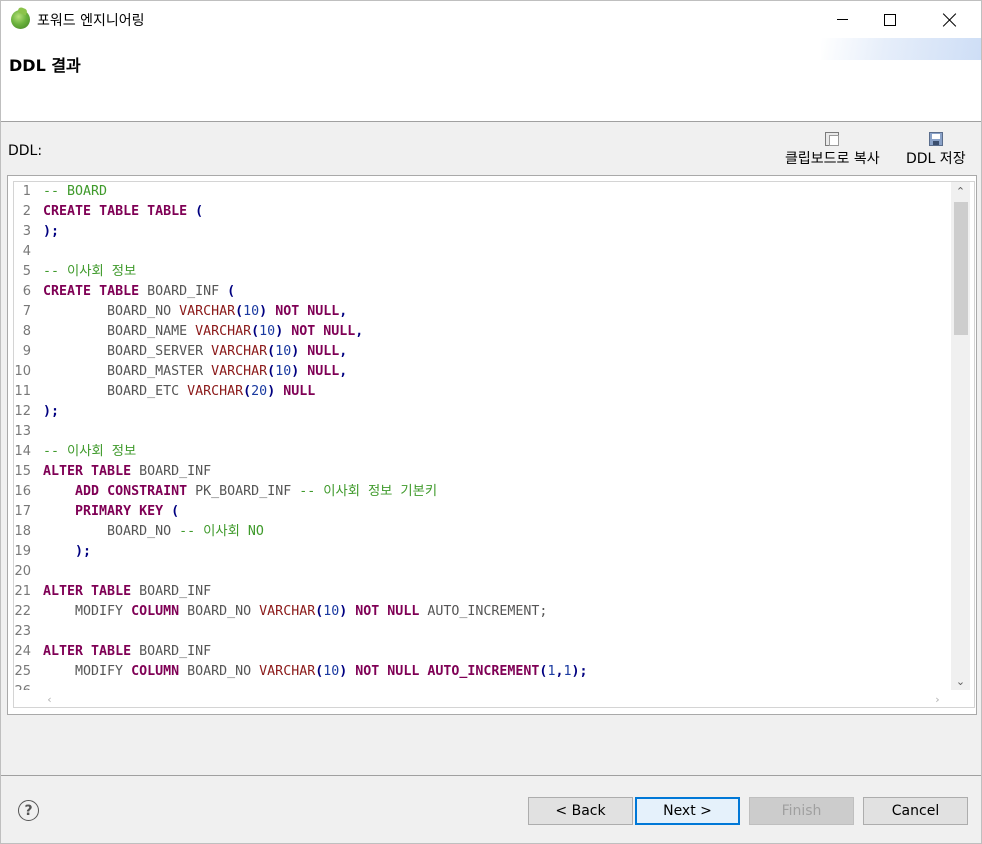  I want to click on code-token: MODIFY, so click(87, 611).